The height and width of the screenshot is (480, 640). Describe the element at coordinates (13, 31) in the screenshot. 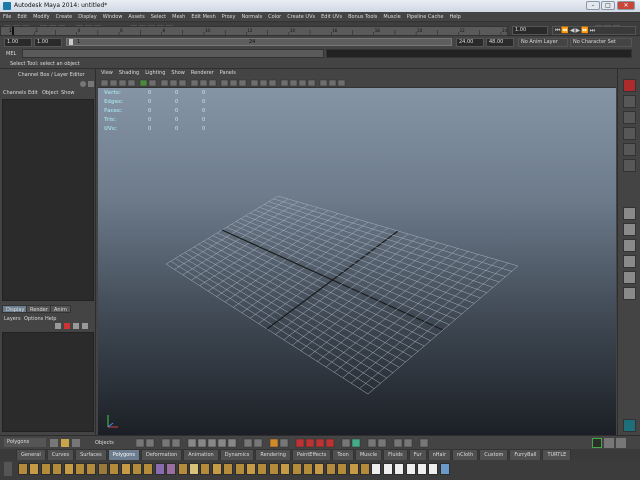

I see `current-time-marker` at that location.